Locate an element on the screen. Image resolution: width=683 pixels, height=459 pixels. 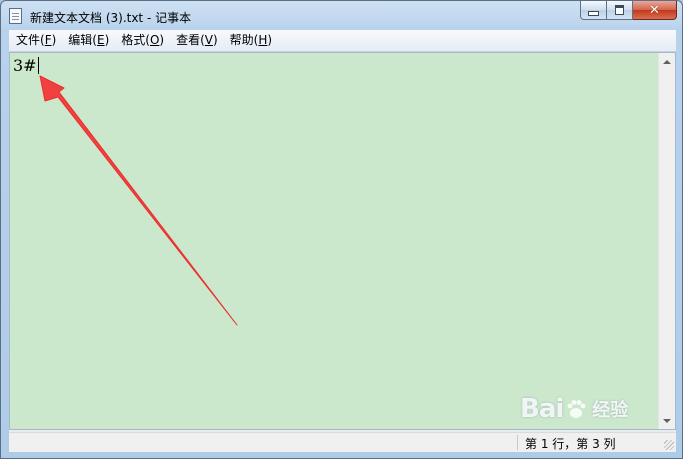
baidu-watermark: Bai 经验 is located at coordinates (574, 409).